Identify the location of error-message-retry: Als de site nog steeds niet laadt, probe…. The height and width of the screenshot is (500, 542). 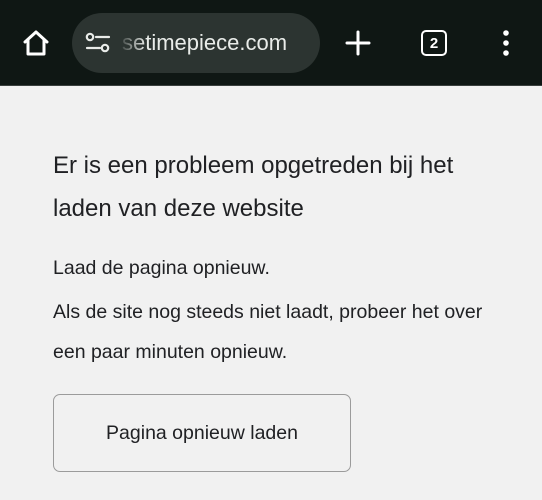
(268, 332).